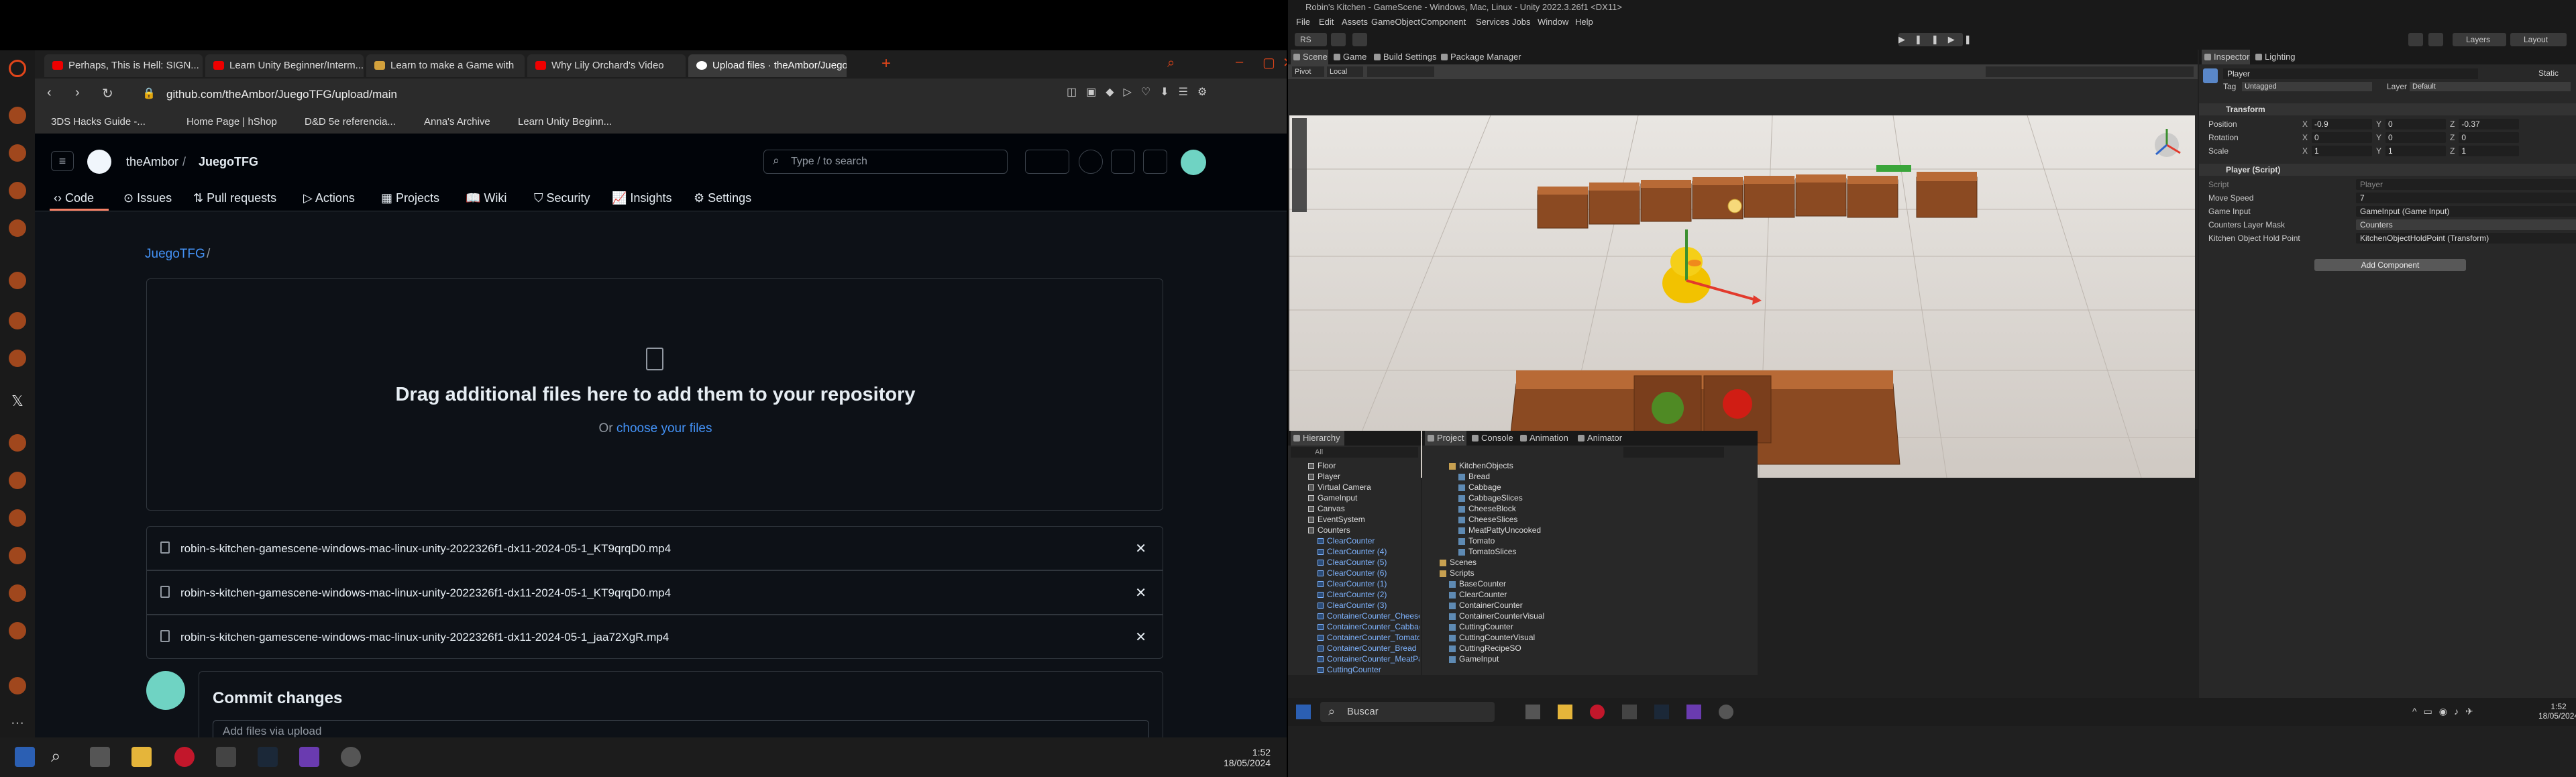  I want to click on scale-z-field: Z1, so click(2485, 151).